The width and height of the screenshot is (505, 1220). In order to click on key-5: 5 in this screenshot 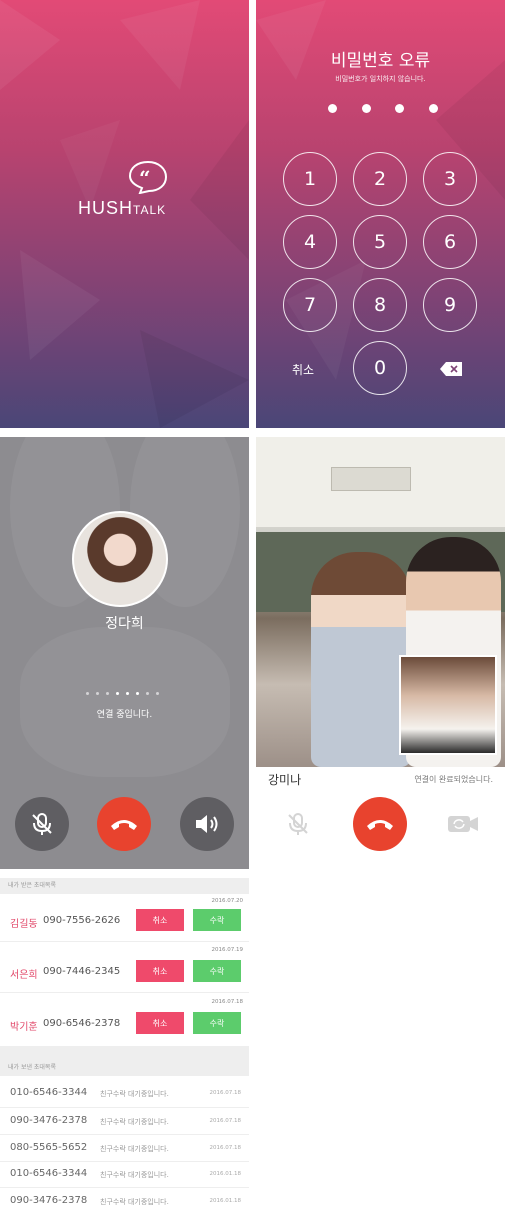, I will do `click(380, 242)`.